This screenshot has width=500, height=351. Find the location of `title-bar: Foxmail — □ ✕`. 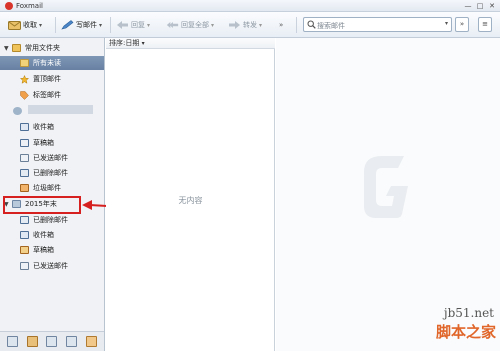

title-bar: Foxmail — □ ✕ is located at coordinates (250, 6).